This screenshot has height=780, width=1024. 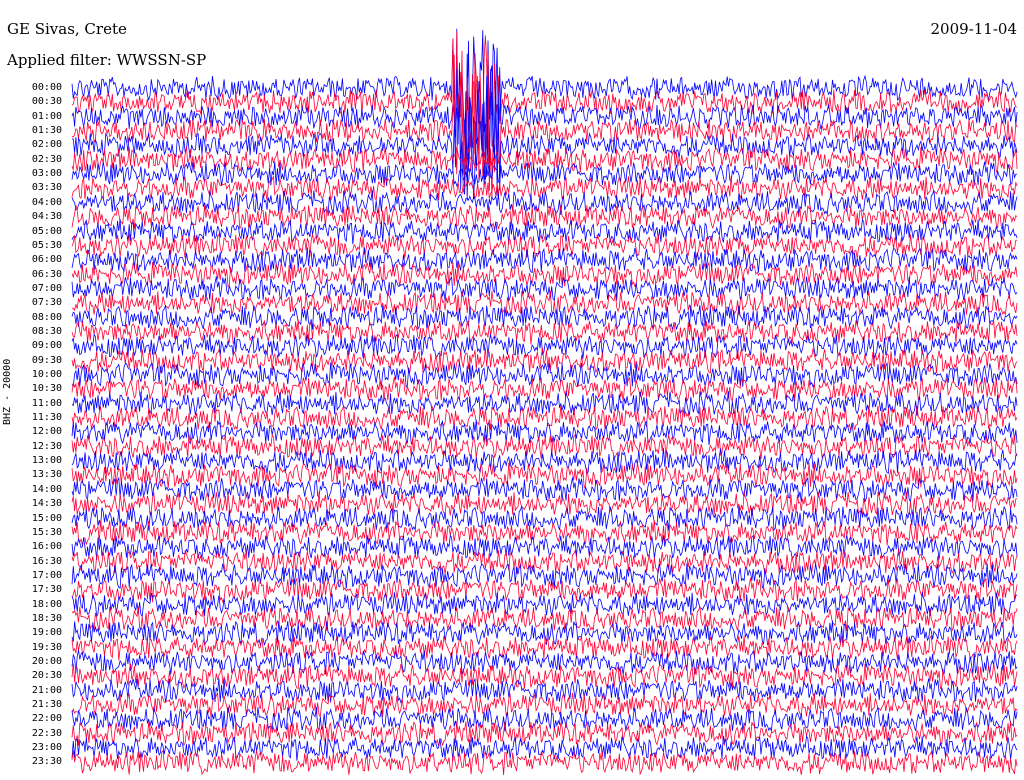 What do you see at coordinates (46, 116) in the screenshot?
I see `row-label-0100: 01:00` at bounding box center [46, 116].